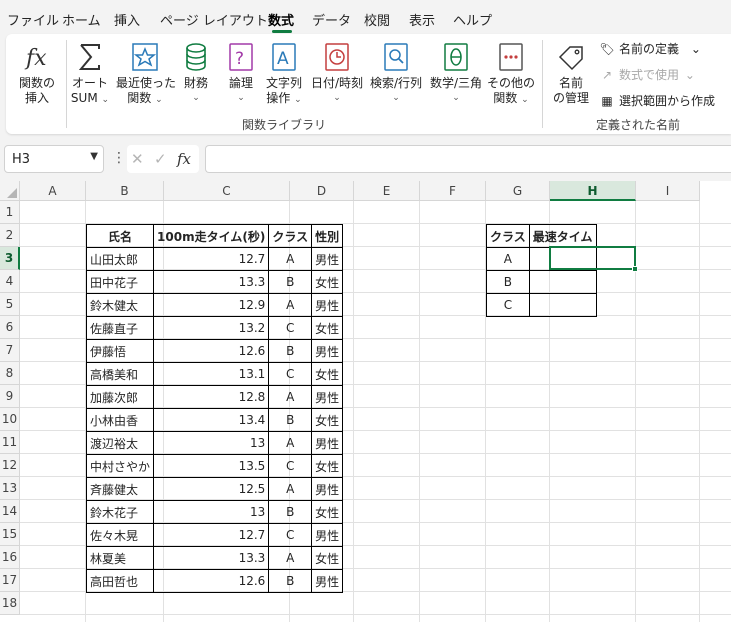  I want to click on formula-input, so click(468, 159).